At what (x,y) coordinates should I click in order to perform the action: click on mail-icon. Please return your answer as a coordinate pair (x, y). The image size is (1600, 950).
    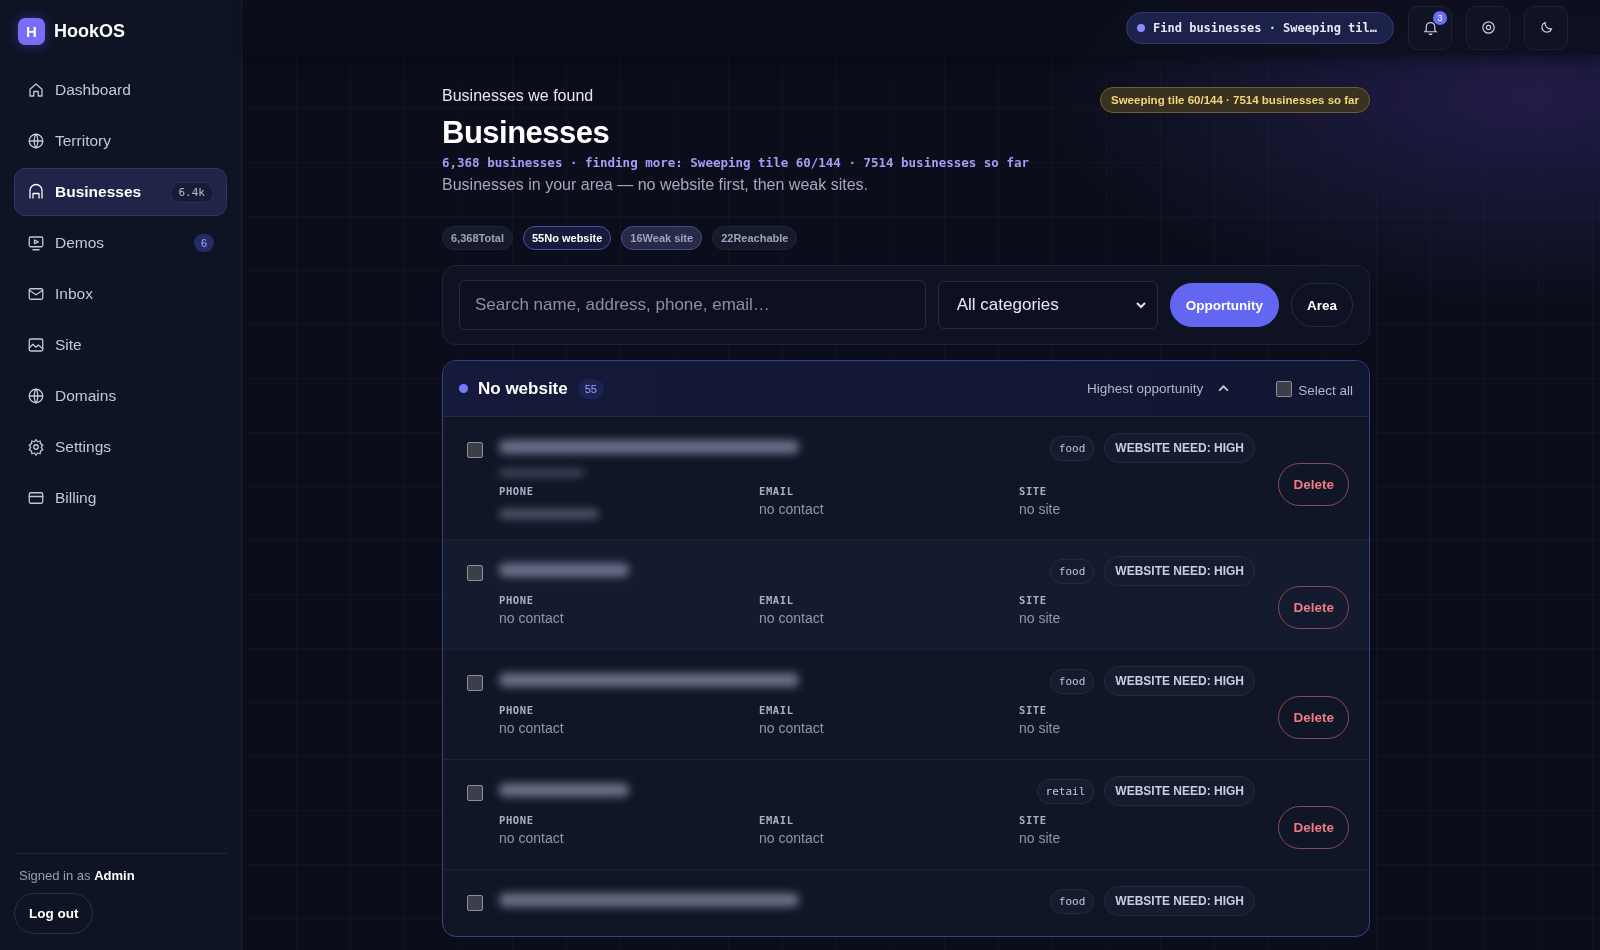
    Looking at the image, I should click on (36, 294).